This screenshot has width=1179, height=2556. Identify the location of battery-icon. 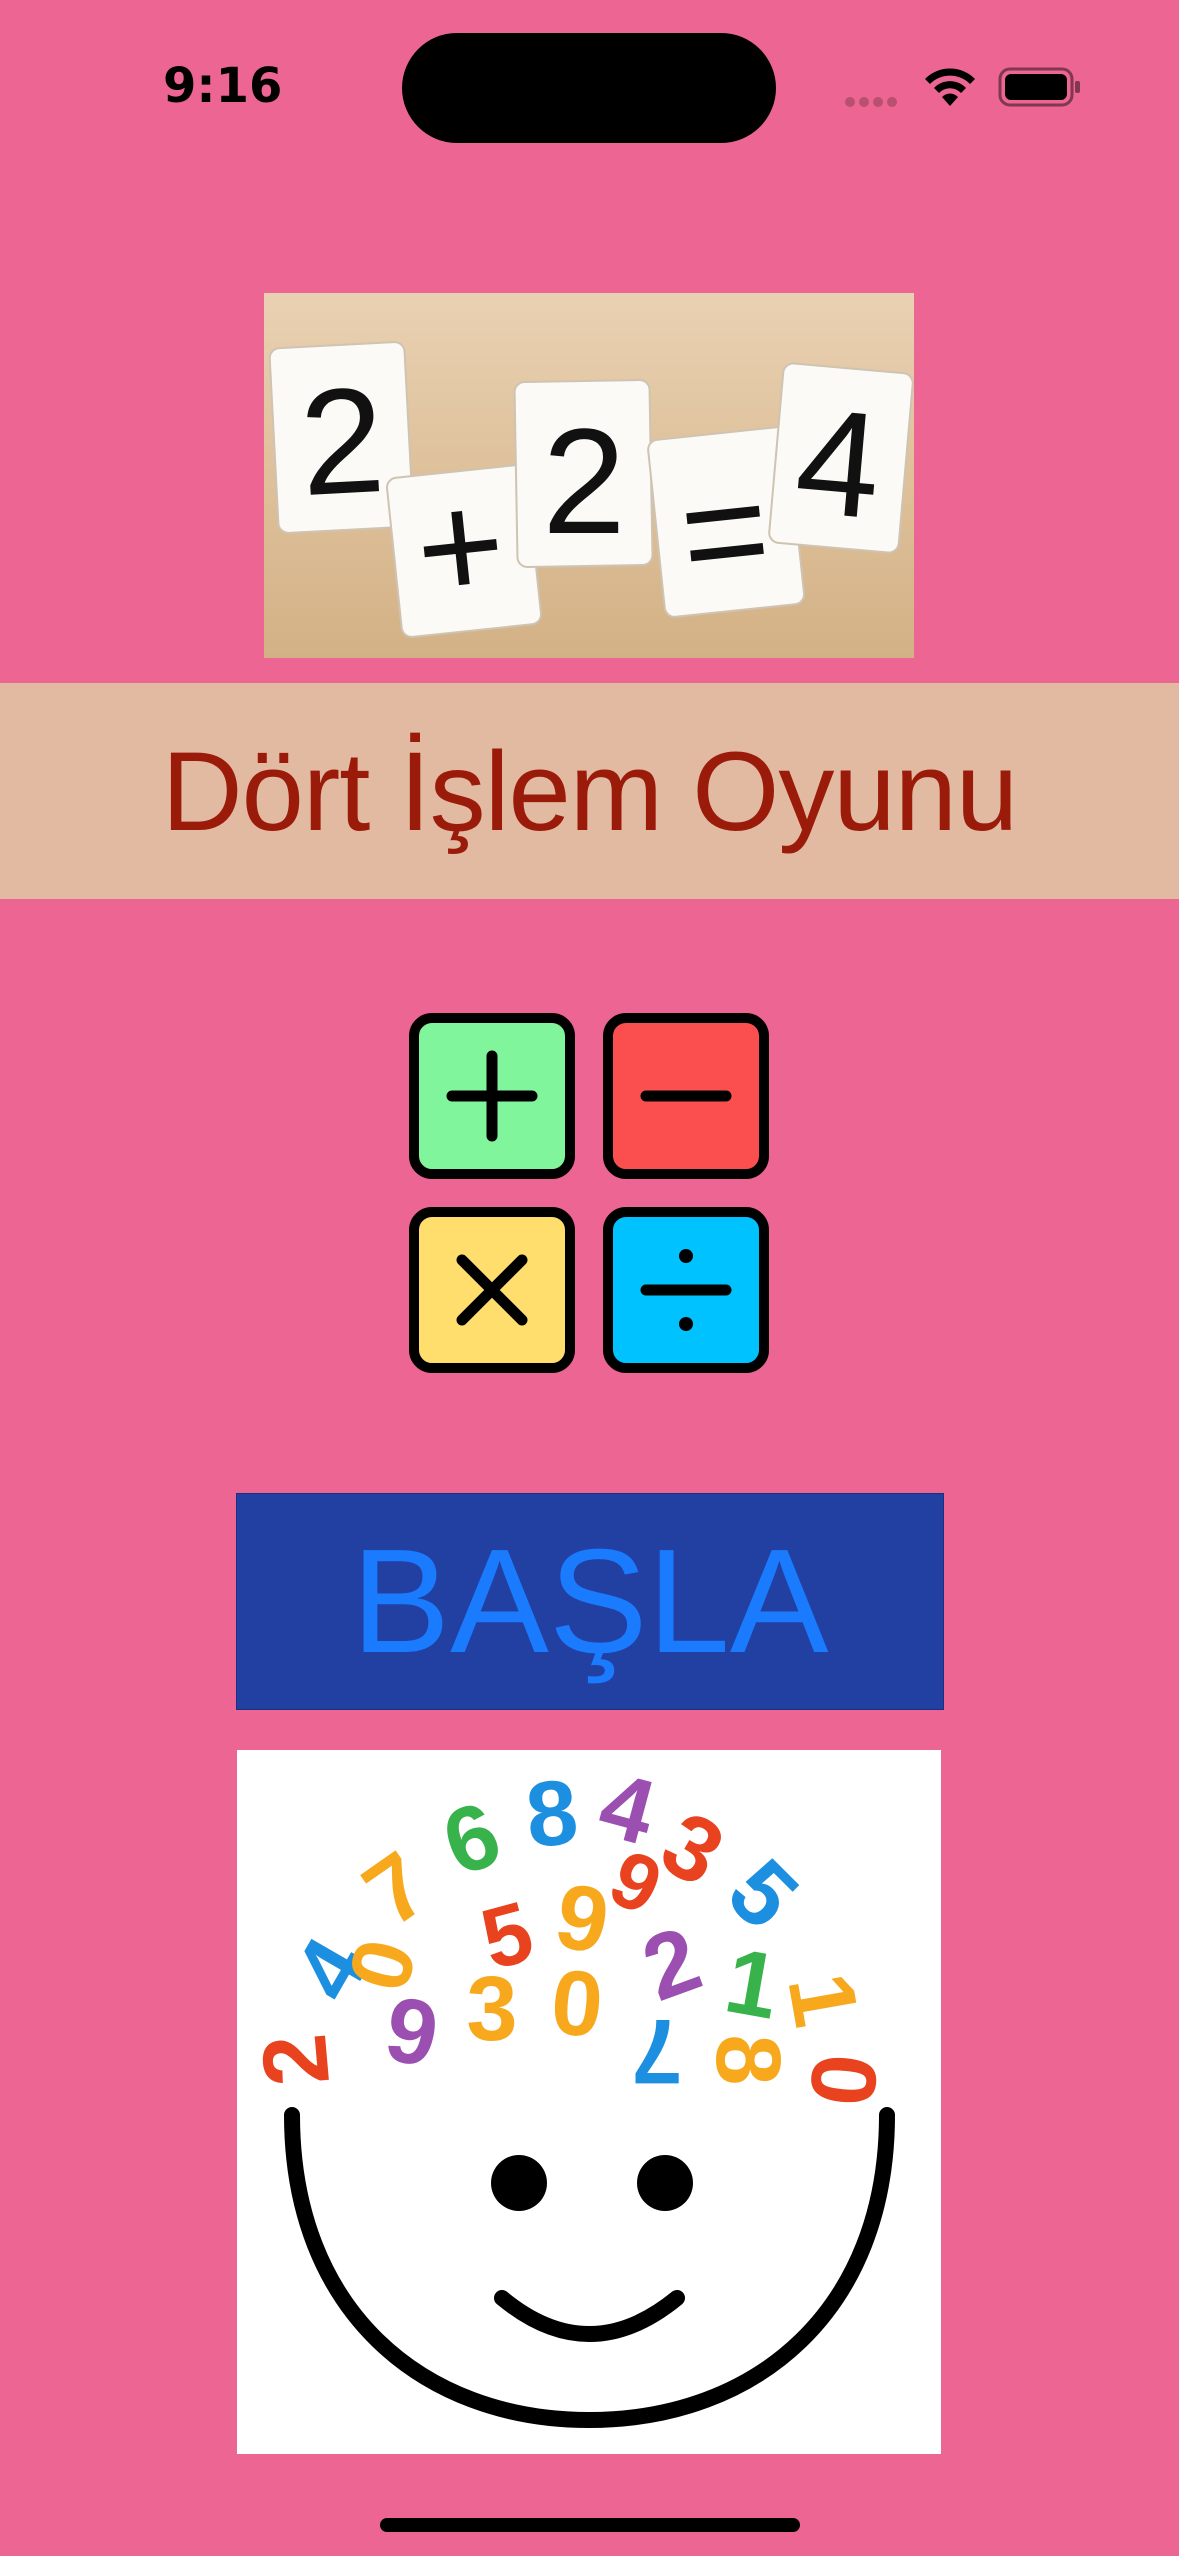
(1039, 87).